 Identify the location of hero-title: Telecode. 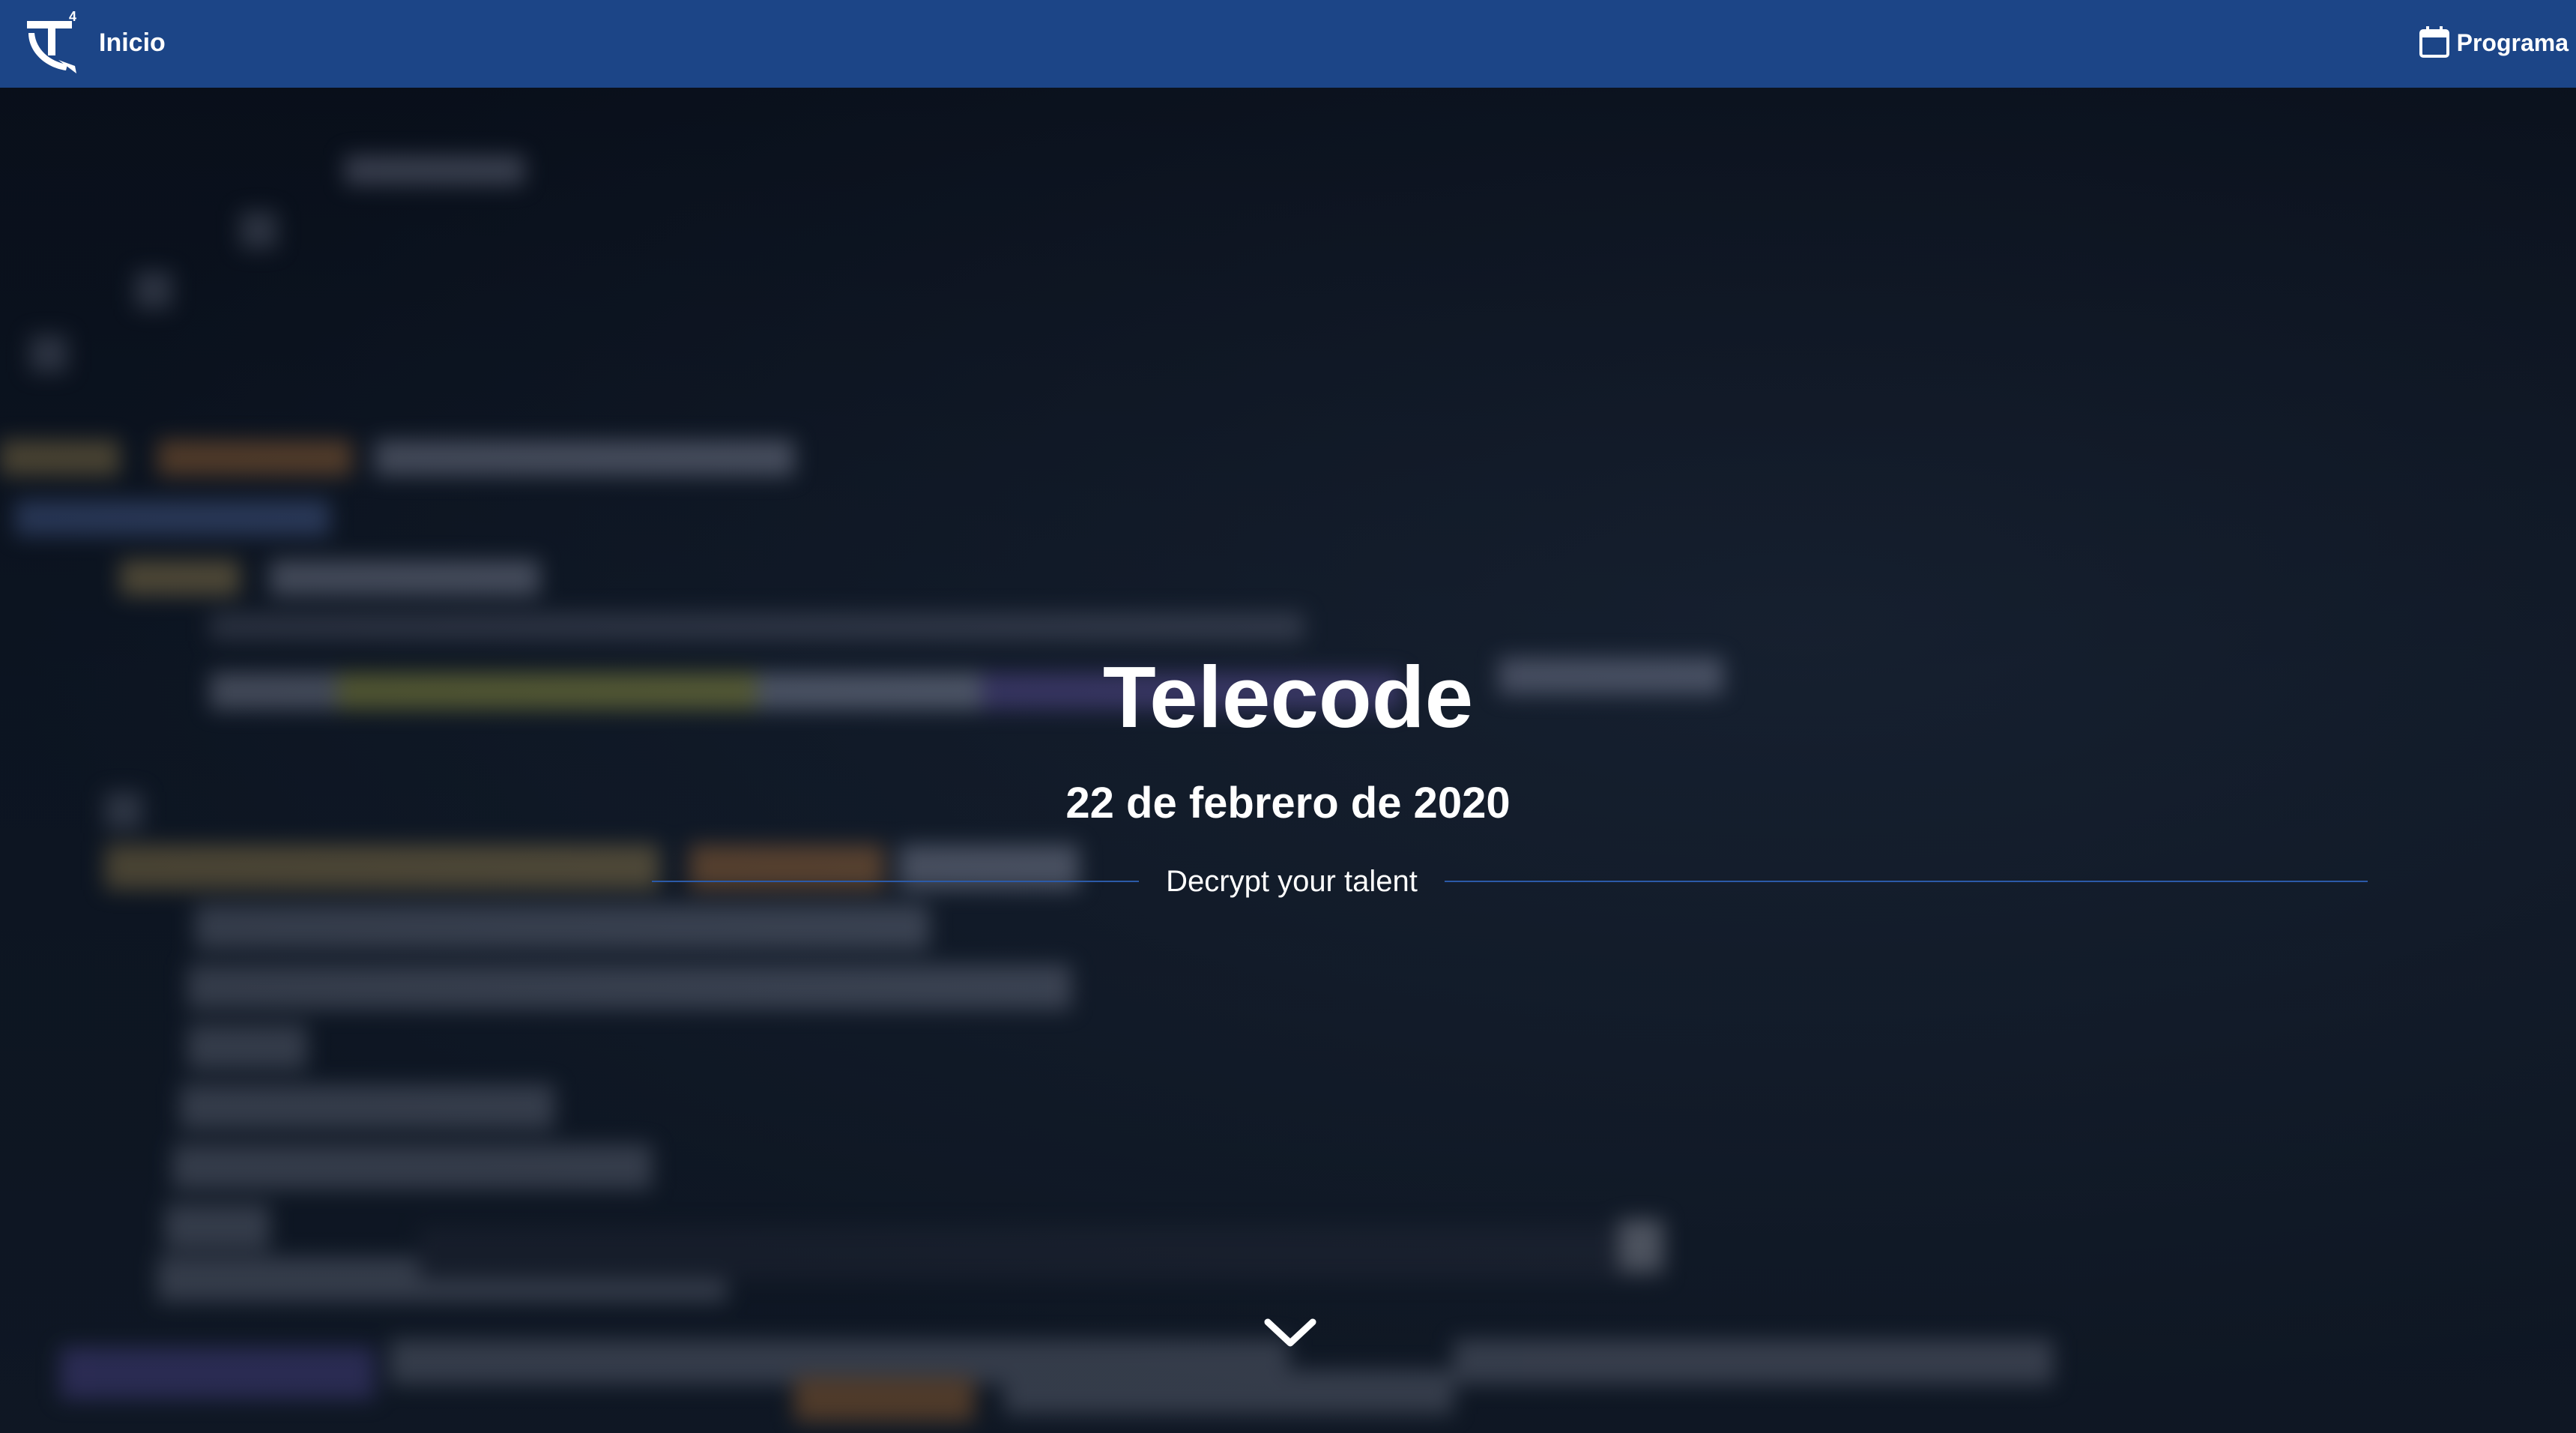
(1288, 697).